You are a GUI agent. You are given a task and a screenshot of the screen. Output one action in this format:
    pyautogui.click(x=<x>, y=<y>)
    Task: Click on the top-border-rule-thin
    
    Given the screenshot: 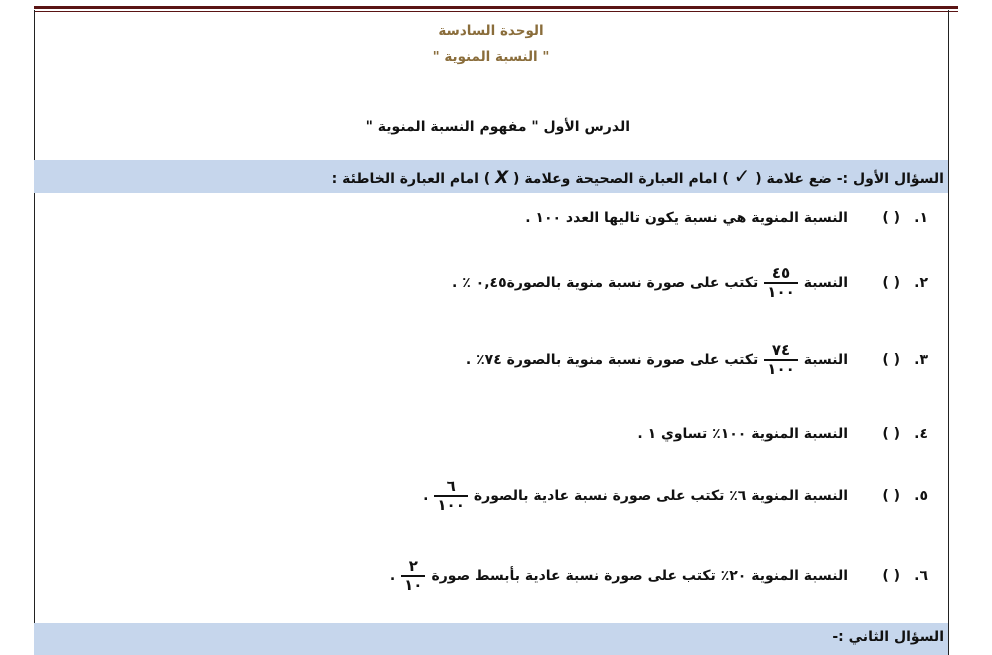 What is the action you would take?
    pyautogui.click(x=496, y=11)
    